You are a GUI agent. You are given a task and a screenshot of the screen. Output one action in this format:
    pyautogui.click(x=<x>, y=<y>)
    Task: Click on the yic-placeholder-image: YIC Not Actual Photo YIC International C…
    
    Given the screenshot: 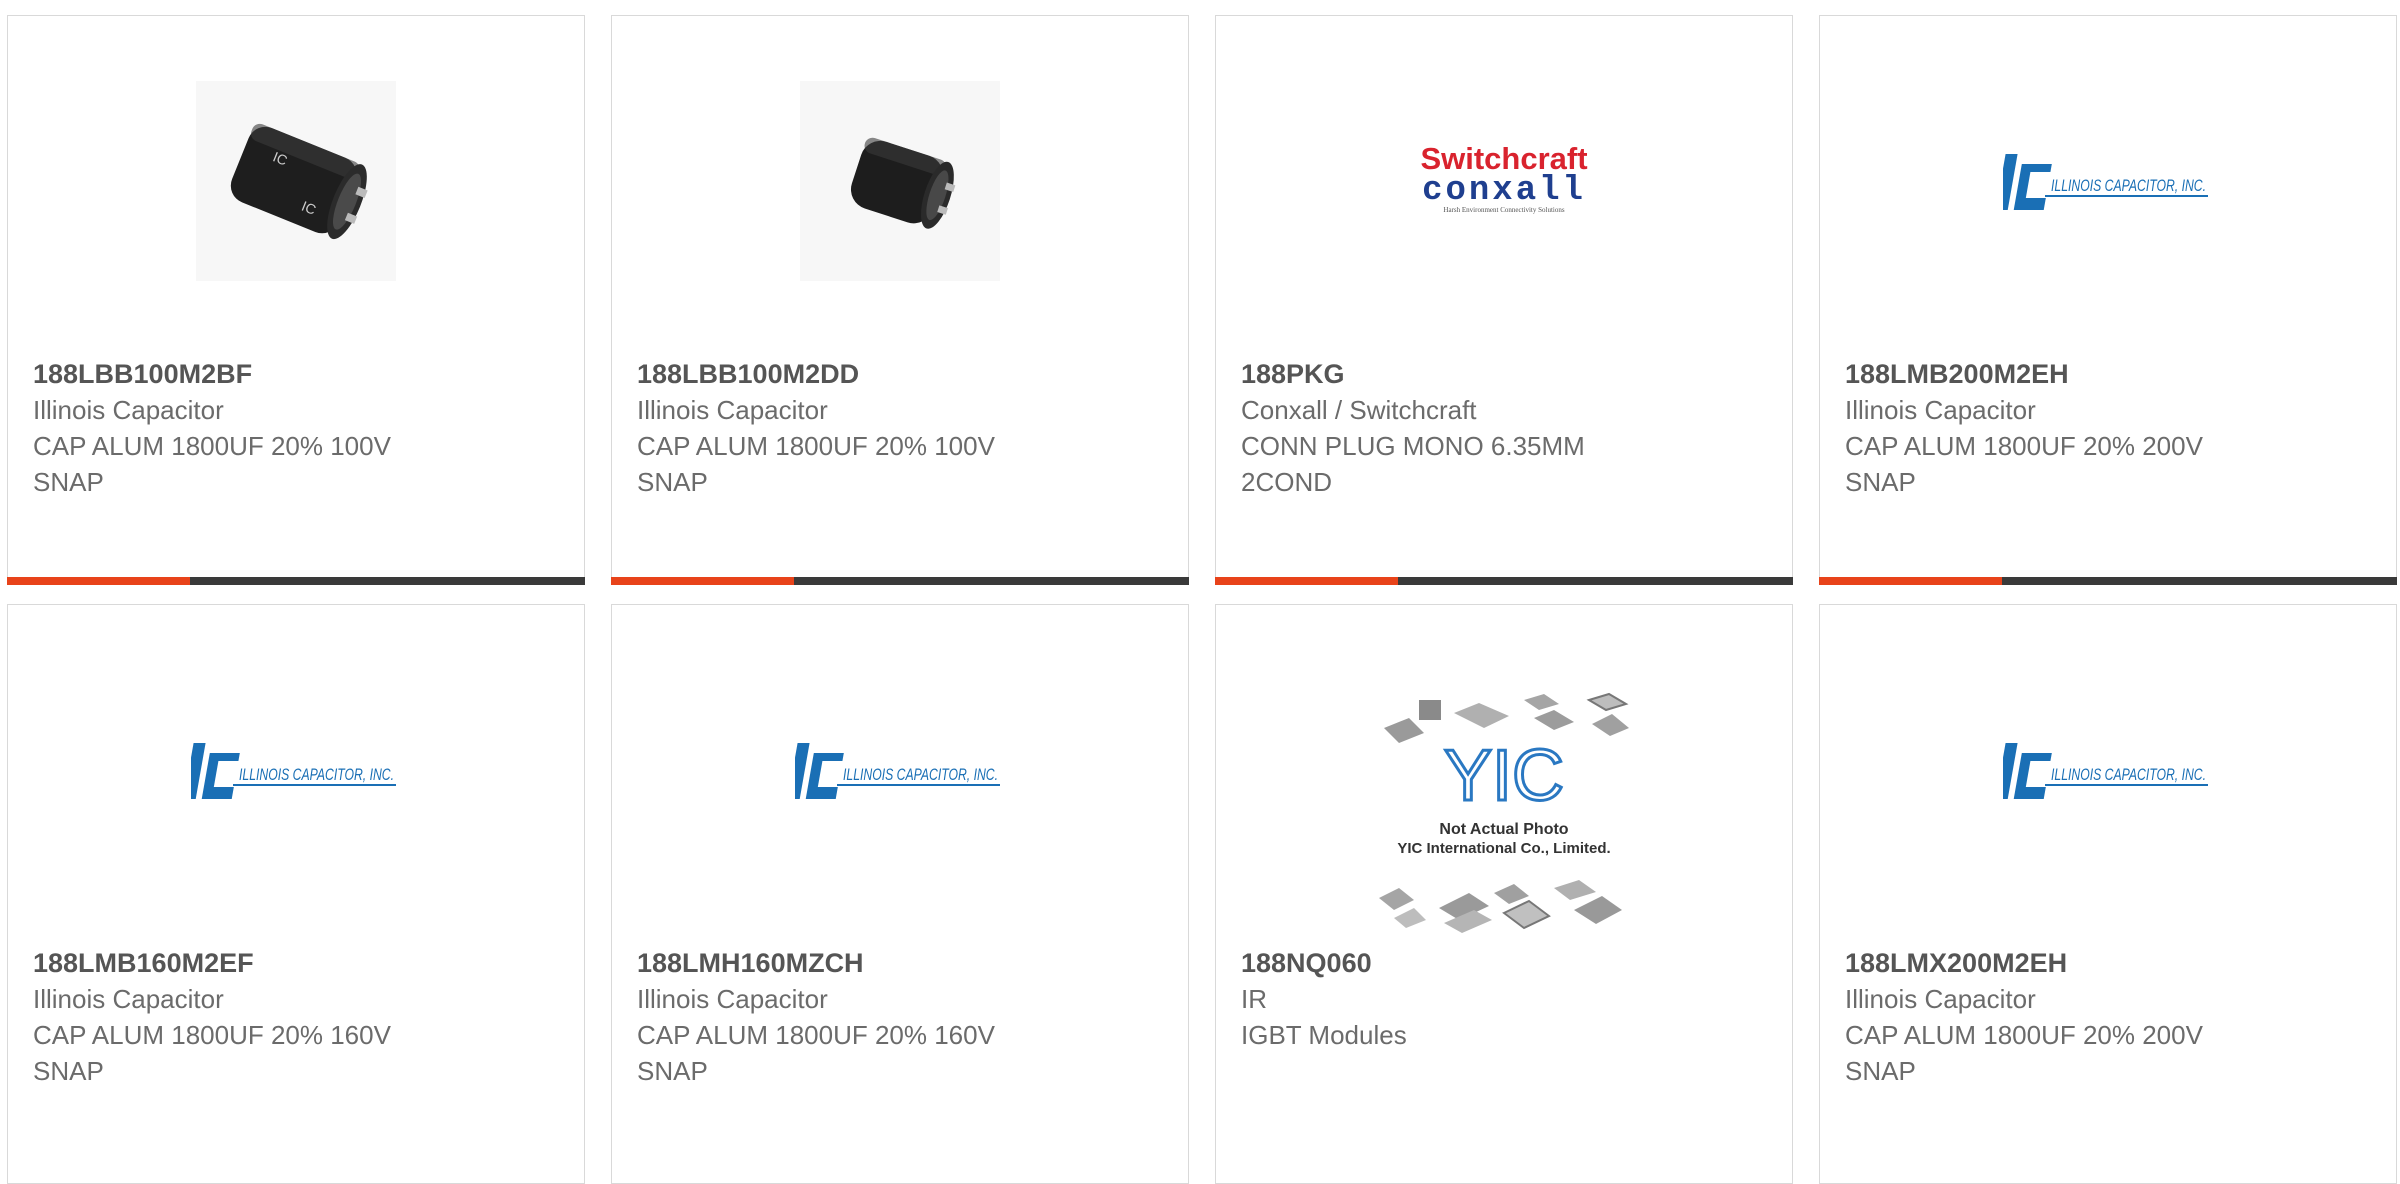 What is the action you would take?
    pyautogui.click(x=1504, y=815)
    